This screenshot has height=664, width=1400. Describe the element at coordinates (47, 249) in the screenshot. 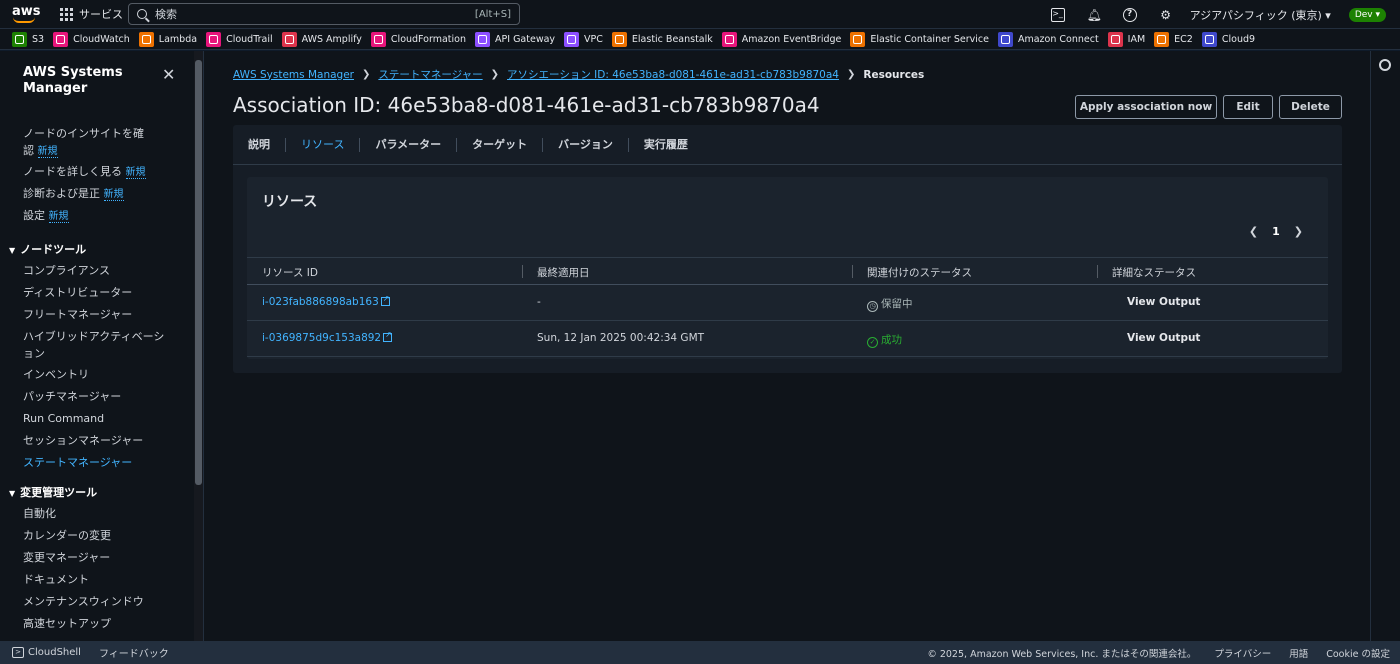

I see `sidebar-section-node-tools: ▼ ノードツール` at that location.